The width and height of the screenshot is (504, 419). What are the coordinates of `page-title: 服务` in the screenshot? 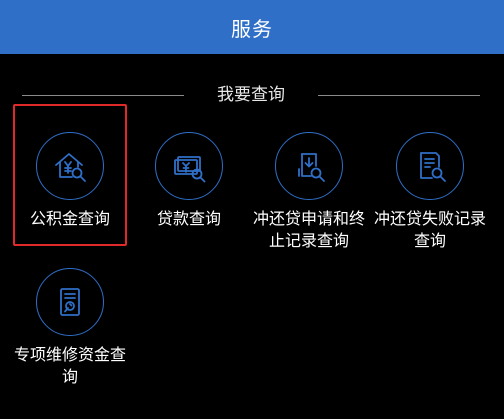 It's located at (252, 28).